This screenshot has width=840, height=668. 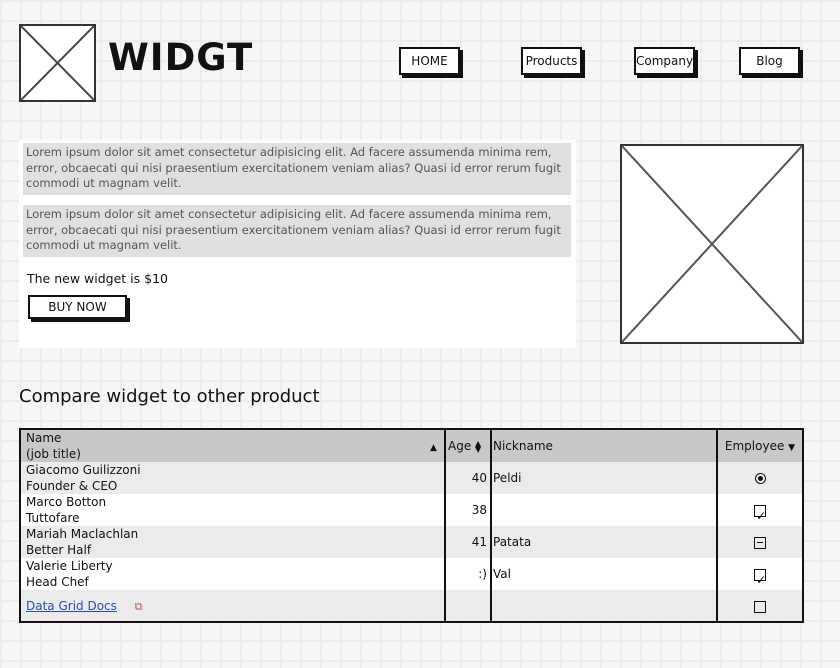 What do you see at coordinates (59, 549) in the screenshot?
I see `person-title: Better Half` at bounding box center [59, 549].